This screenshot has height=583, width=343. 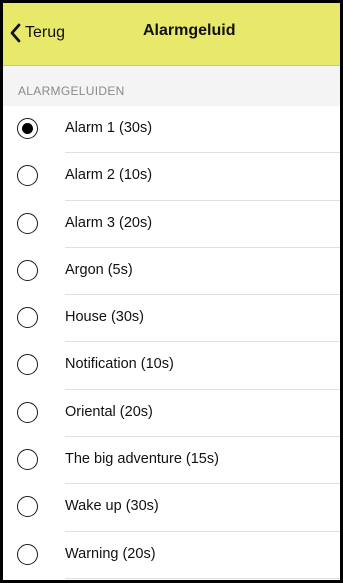 What do you see at coordinates (119, 364) in the screenshot?
I see `sound-label: Notification (10s)` at bounding box center [119, 364].